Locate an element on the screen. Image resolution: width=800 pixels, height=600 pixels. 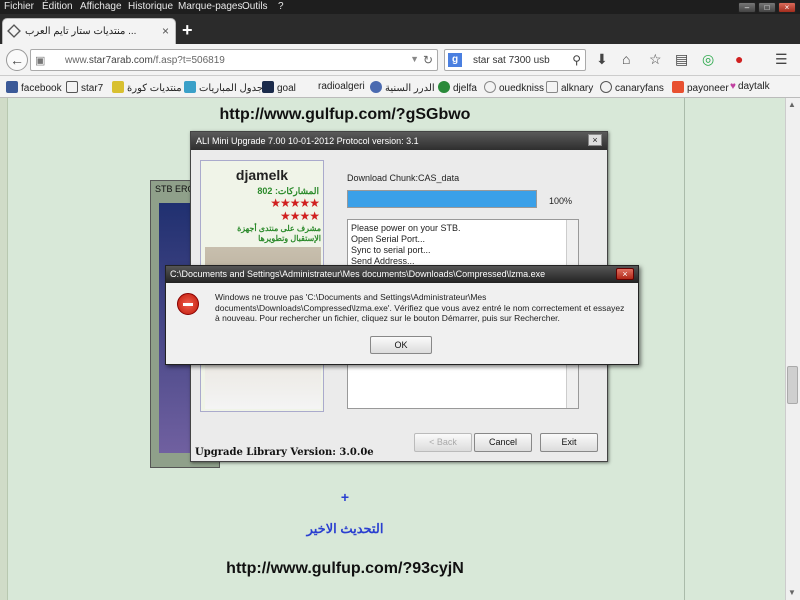
bookmark-facebook: facebook is located at coordinates (34, 87).